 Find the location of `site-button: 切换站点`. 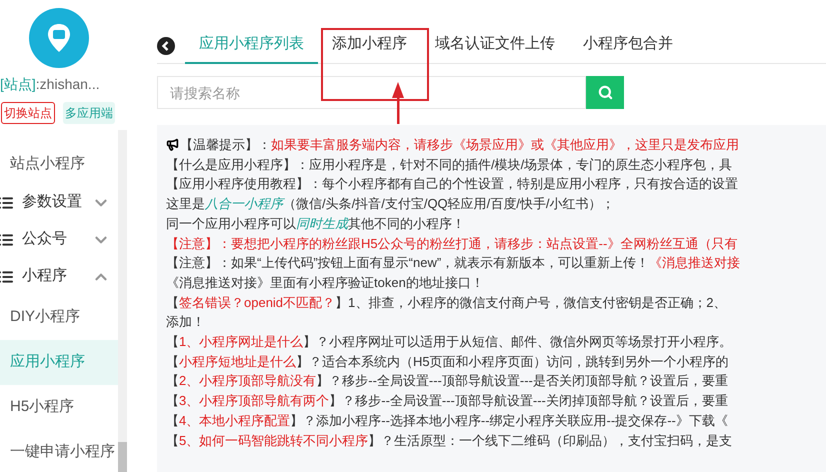

site-button: 切换站点 is located at coordinates (28, 113).